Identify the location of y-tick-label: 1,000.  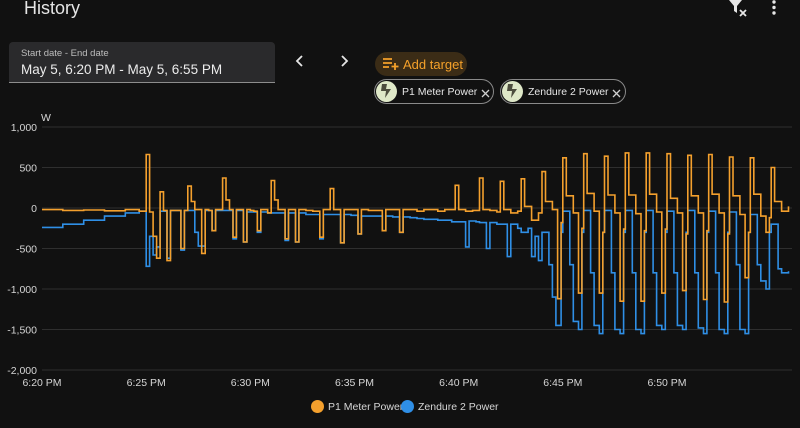
(24, 128).